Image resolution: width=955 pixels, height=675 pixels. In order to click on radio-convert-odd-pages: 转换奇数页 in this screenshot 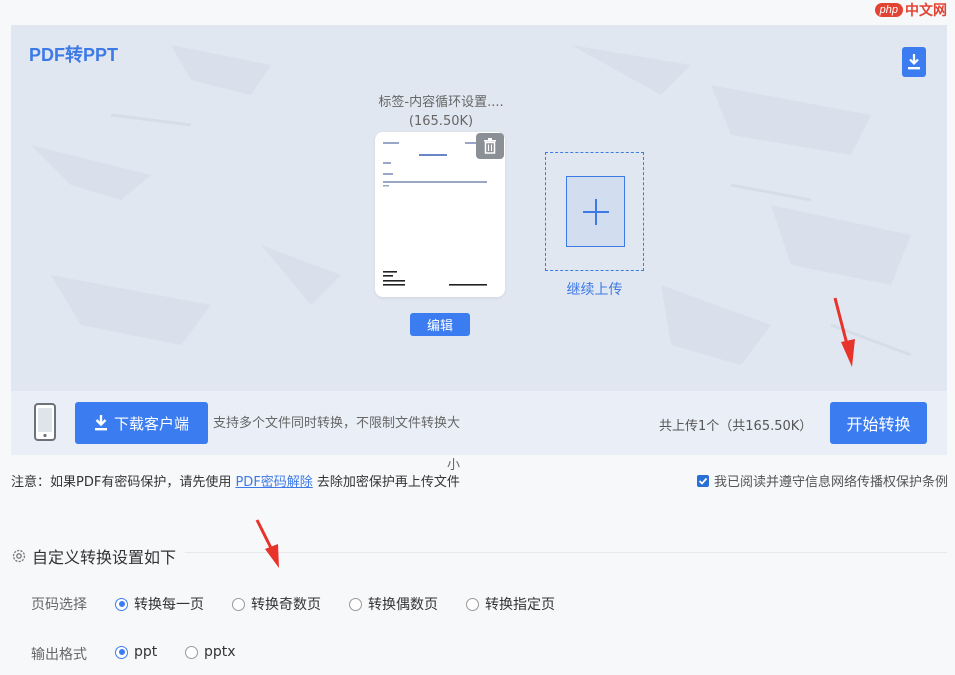, I will do `click(276, 604)`.